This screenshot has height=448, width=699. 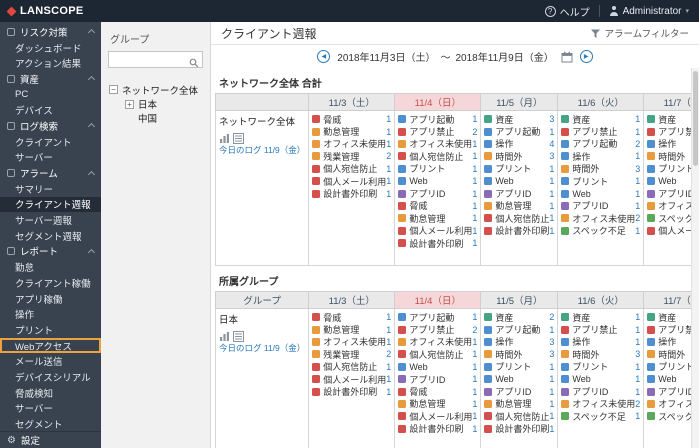 I want to click on tree-node-root: − ネットワーク全体, so click(x=155, y=89).